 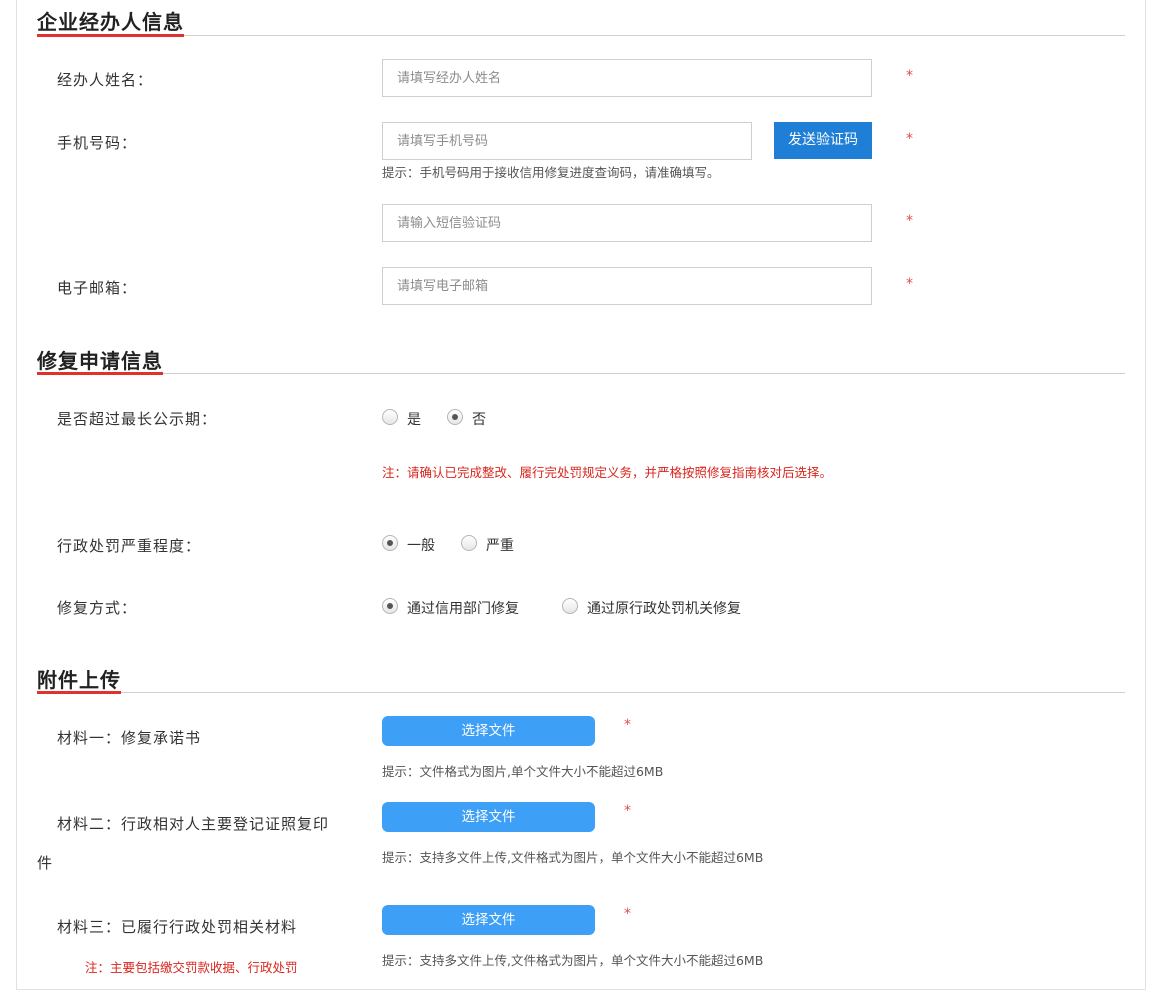 I want to click on radio-method-credit-dept, so click(x=390, y=606).